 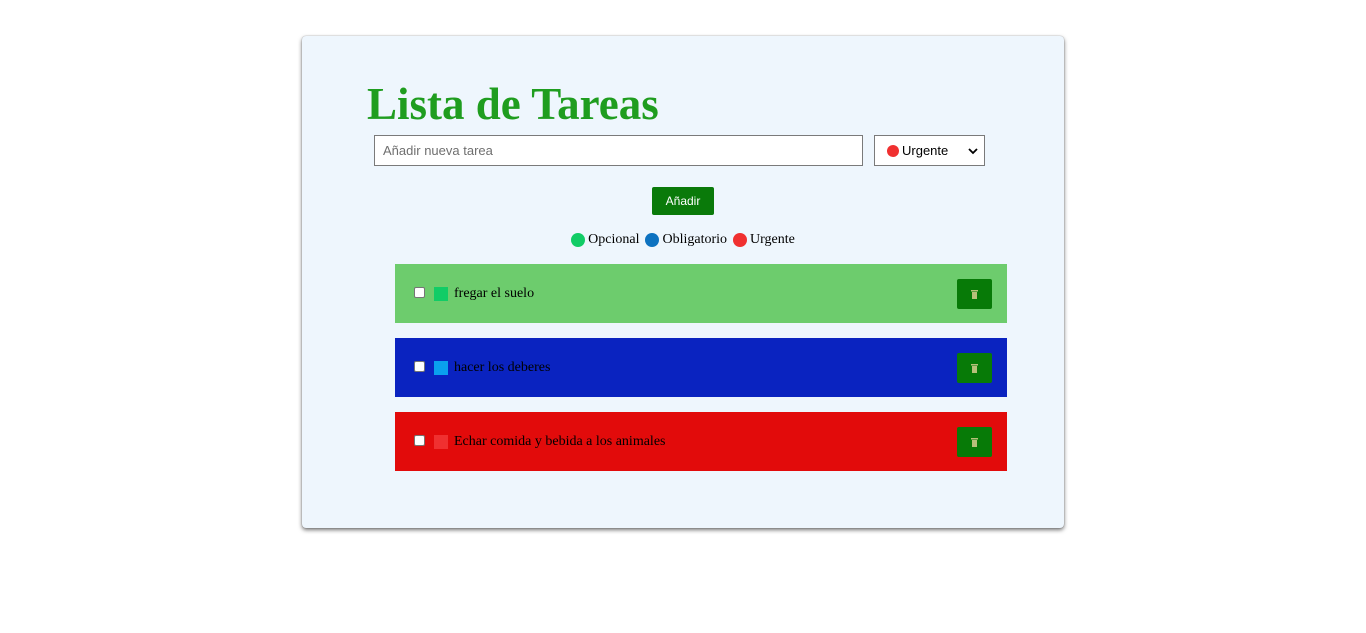 I want to click on chevron-down-icon, so click(x=973, y=150).